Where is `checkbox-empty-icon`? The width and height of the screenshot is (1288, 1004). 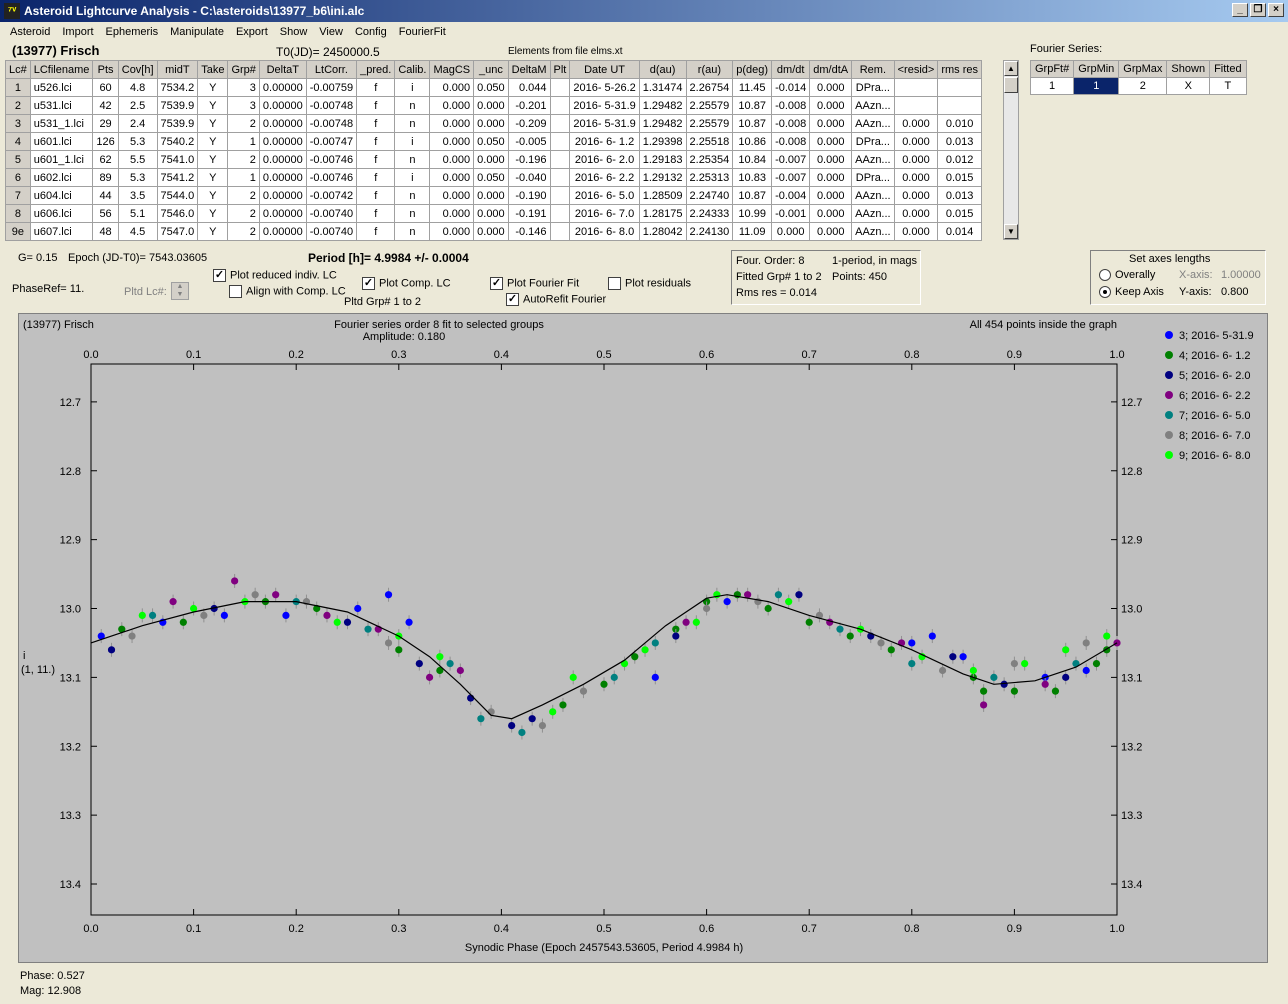
checkbox-empty-icon is located at coordinates (614, 283).